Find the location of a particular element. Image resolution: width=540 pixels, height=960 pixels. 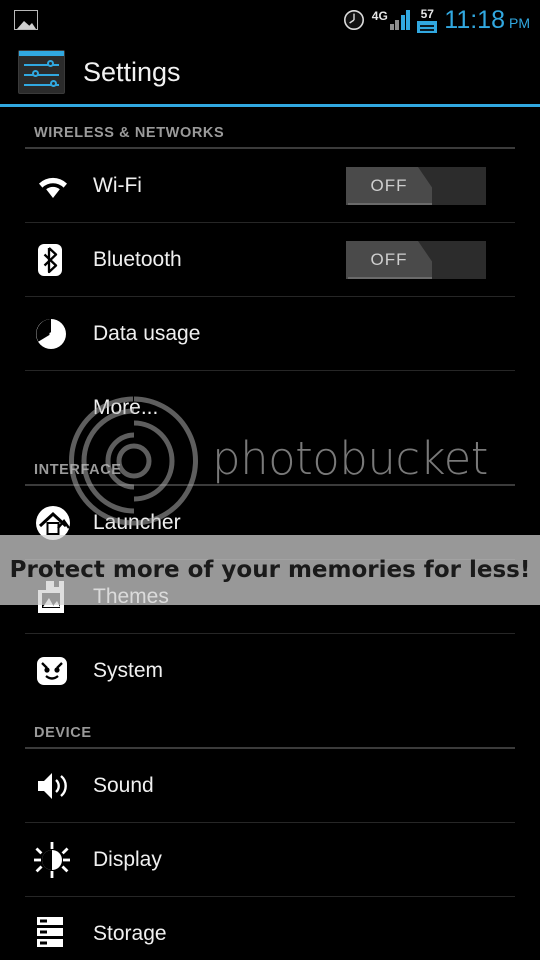

app-header: Settings is located at coordinates (270, 72).